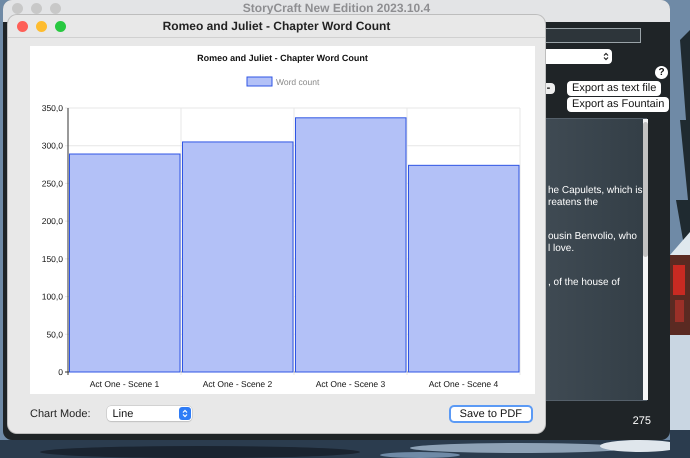 This screenshot has height=458, width=690. I want to click on axis-label: 200,0, so click(52, 221).